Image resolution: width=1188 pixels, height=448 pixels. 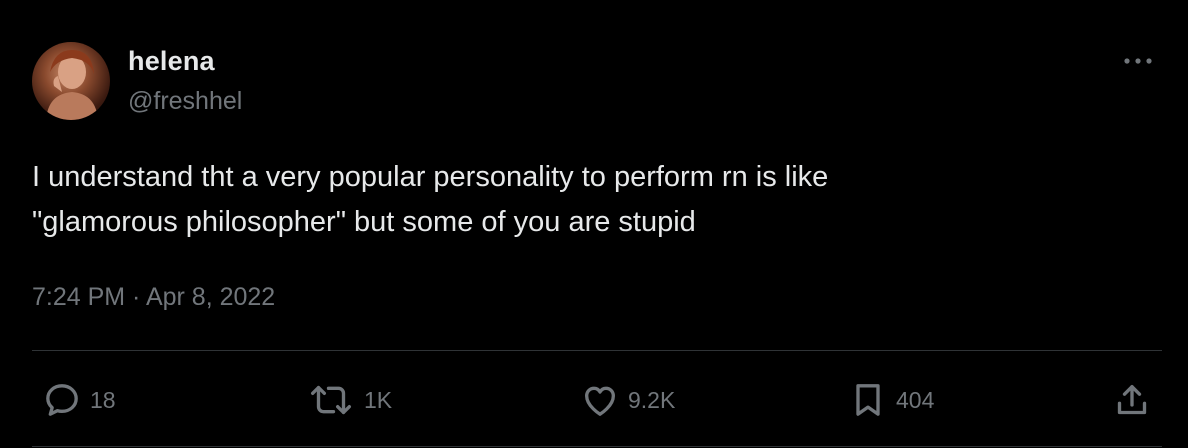 I want to click on more-options-icon, so click(x=1138, y=61).